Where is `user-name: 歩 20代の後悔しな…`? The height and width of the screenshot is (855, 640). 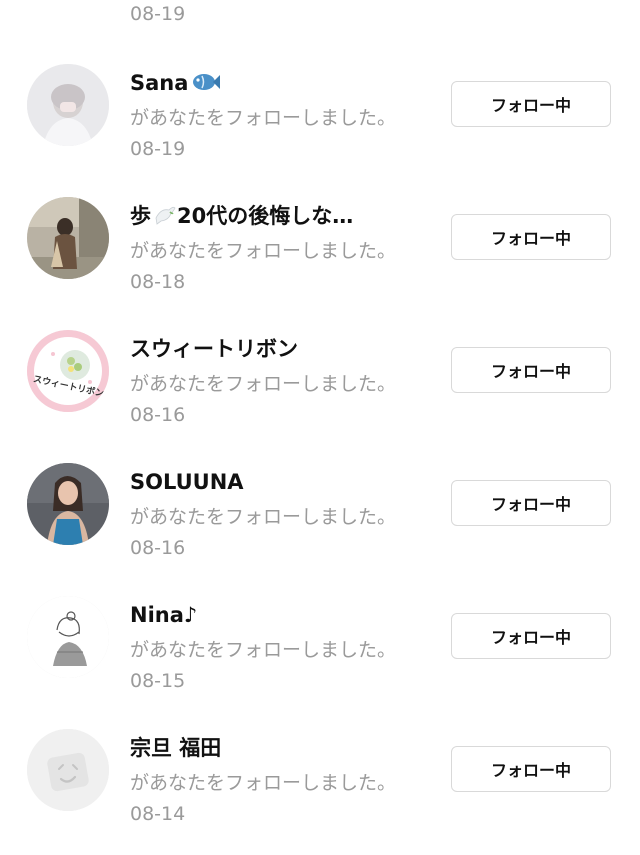
user-name: 歩 20代の後悔しな… is located at coordinates (241, 217).